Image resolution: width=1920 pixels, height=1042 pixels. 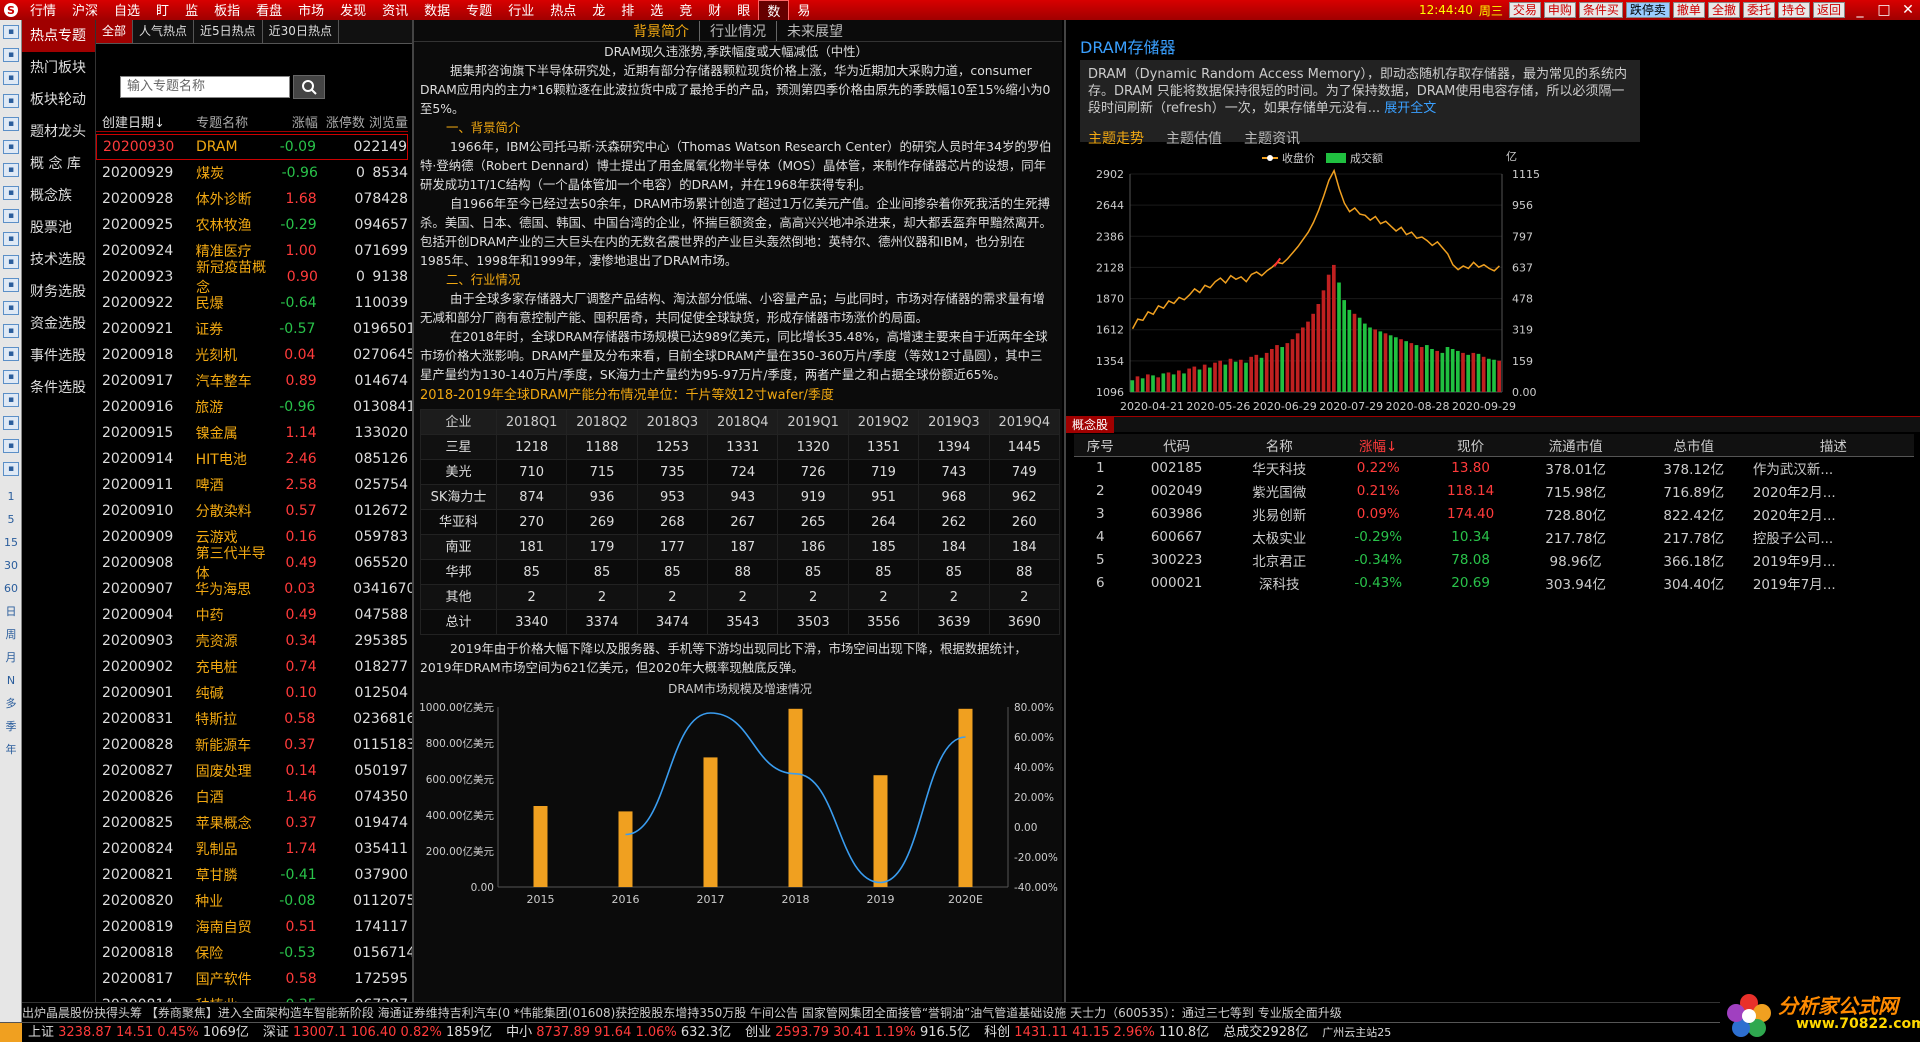 I want to click on edit-icon: ▪, so click(x=11, y=423).